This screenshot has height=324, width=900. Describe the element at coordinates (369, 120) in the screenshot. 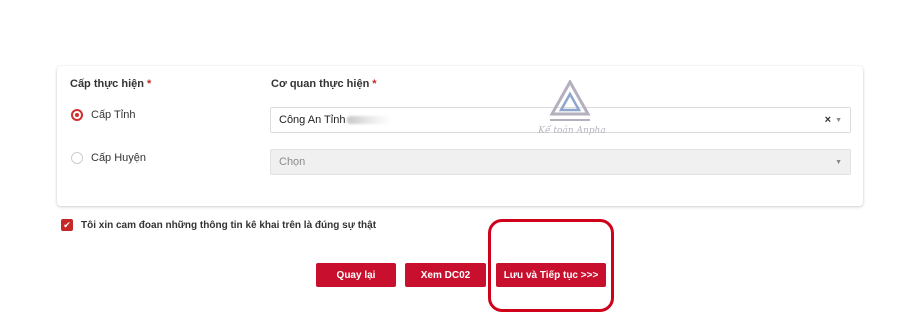

I see `redacted-text` at that location.